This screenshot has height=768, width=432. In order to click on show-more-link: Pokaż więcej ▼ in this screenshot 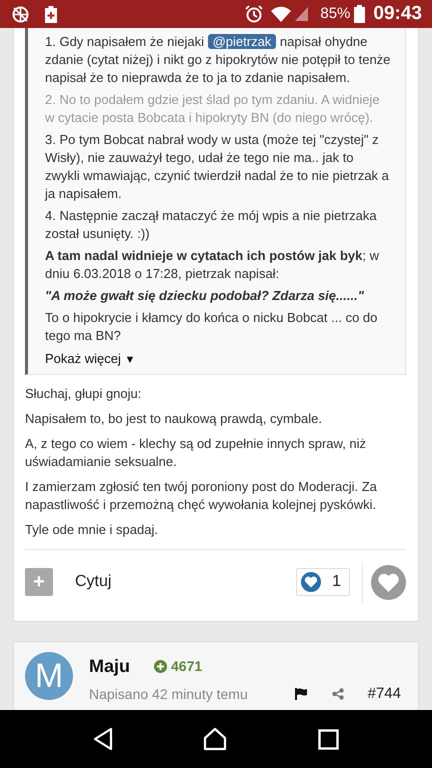, I will do `click(90, 359)`.